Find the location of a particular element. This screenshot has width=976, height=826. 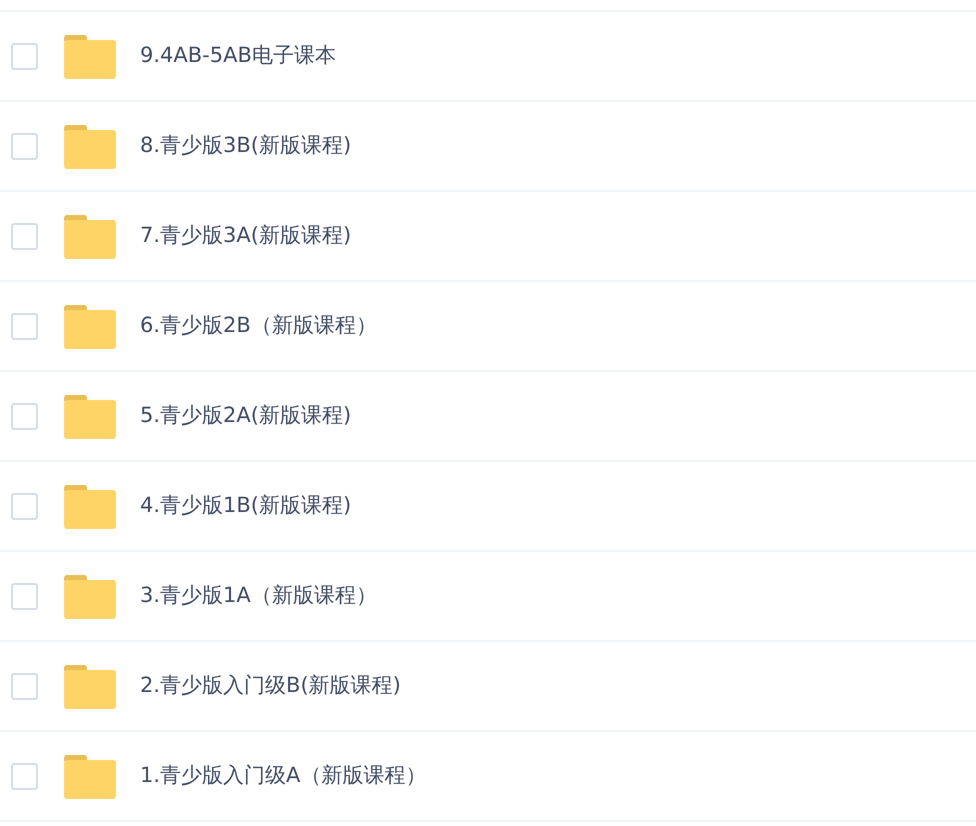

folder-name: 8.青少版3B(新版课程) is located at coordinates (246, 146).